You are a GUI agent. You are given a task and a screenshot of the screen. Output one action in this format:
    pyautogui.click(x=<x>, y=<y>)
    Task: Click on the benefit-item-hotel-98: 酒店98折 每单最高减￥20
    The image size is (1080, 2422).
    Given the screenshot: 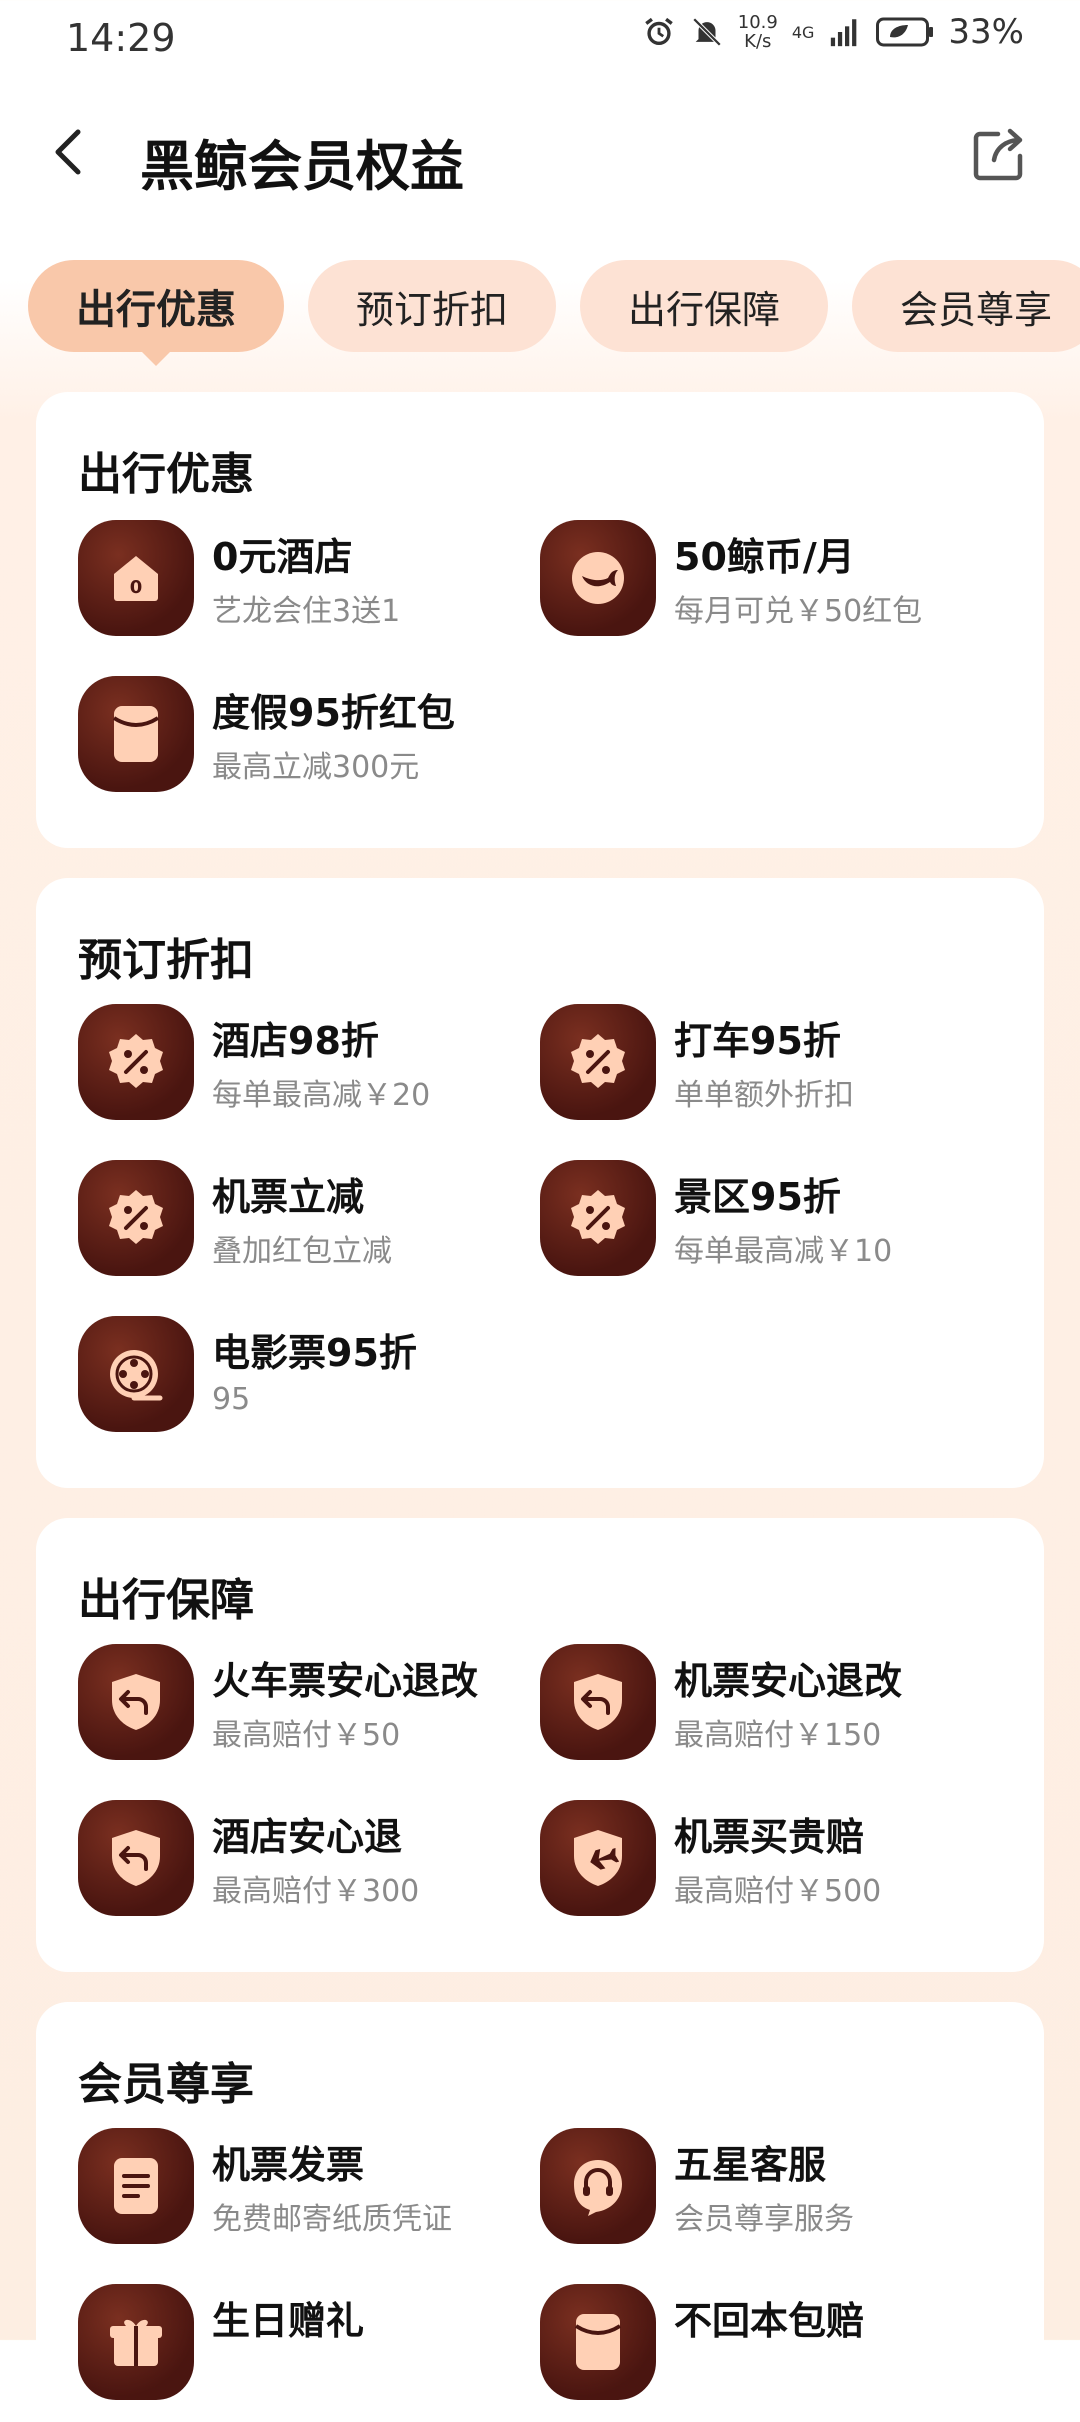 What is the action you would take?
    pyautogui.click(x=308, y=1064)
    